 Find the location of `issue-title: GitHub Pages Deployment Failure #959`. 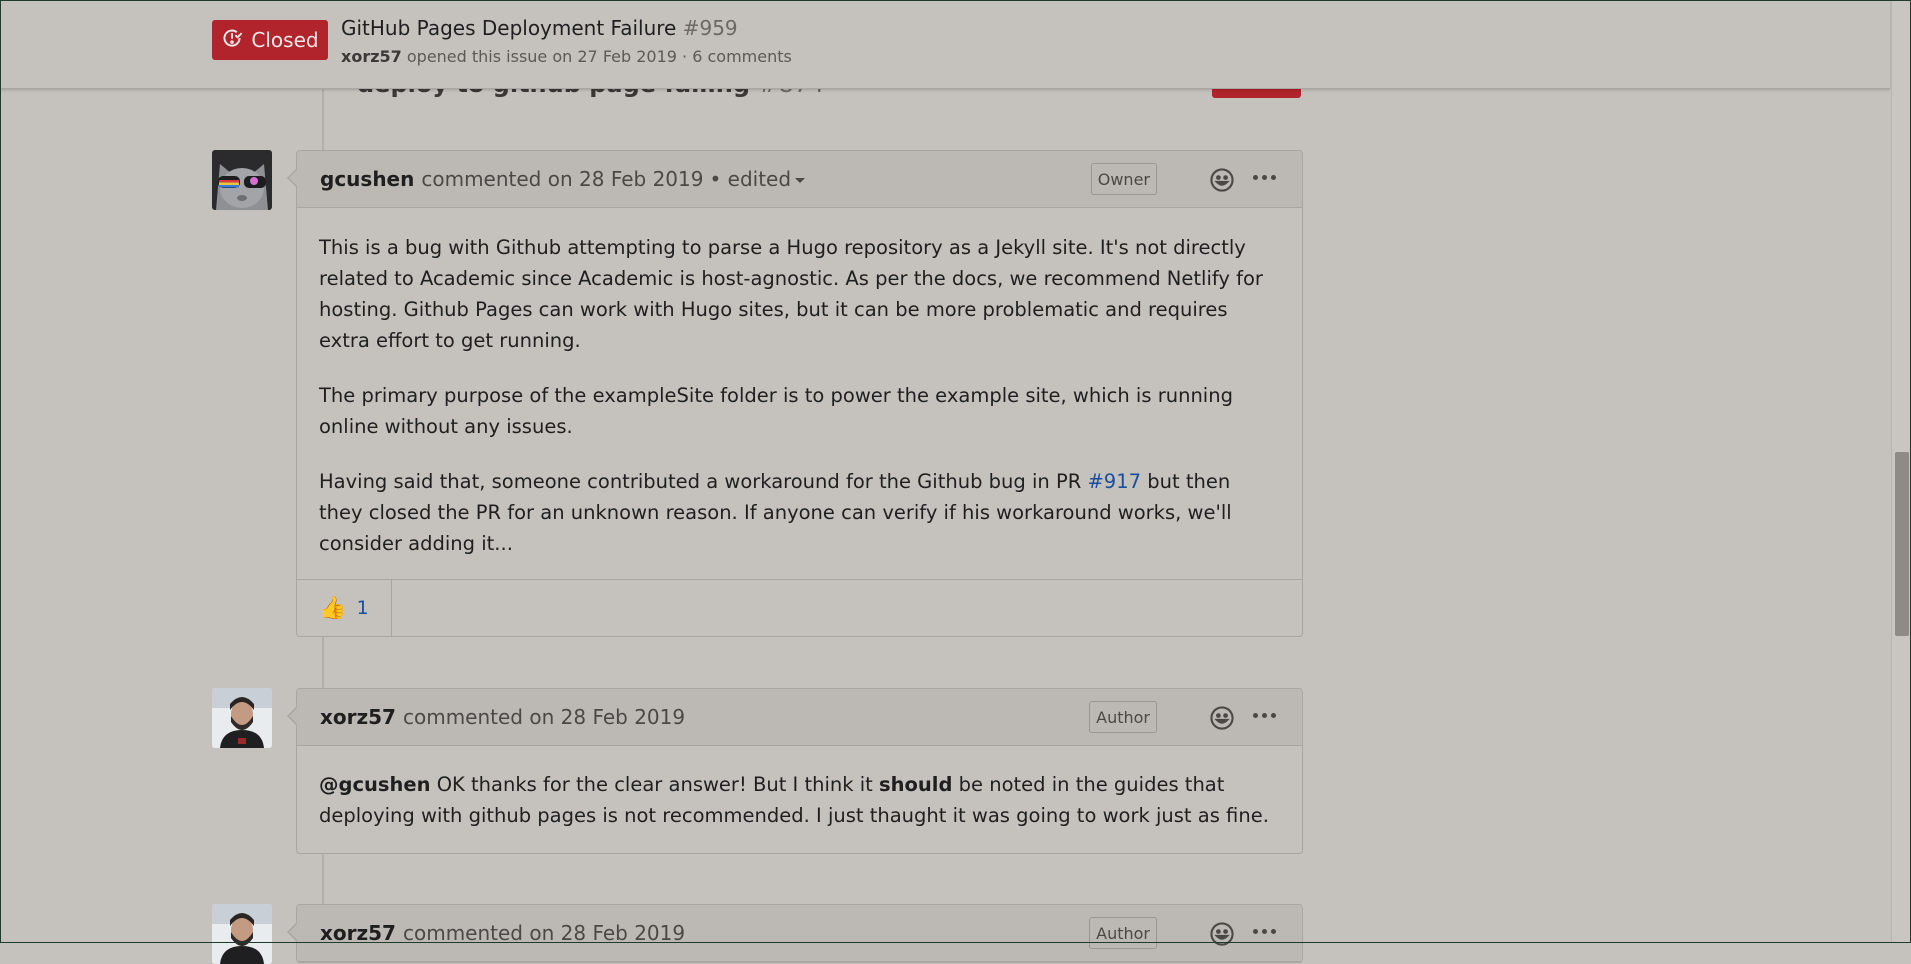

issue-title: GitHub Pages Deployment Failure #959 is located at coordinates (539, 28).